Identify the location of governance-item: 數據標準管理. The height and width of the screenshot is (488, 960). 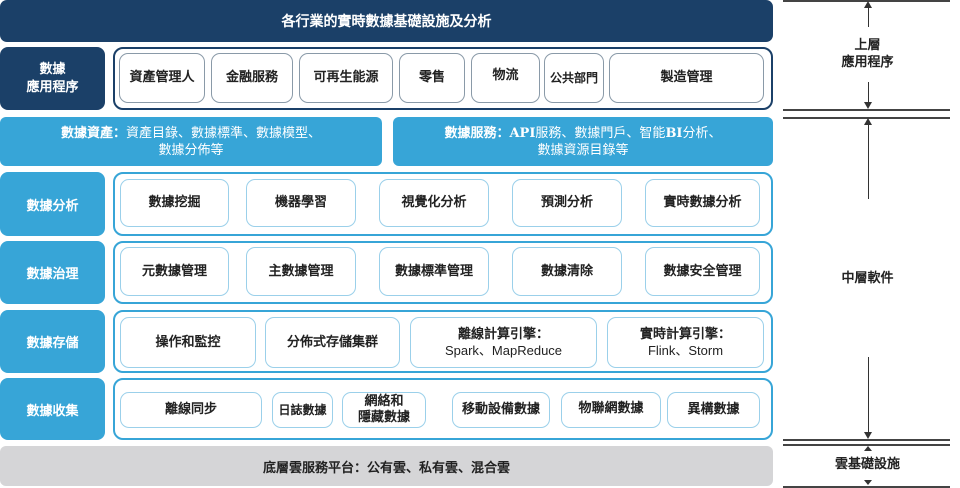
(434, 271).